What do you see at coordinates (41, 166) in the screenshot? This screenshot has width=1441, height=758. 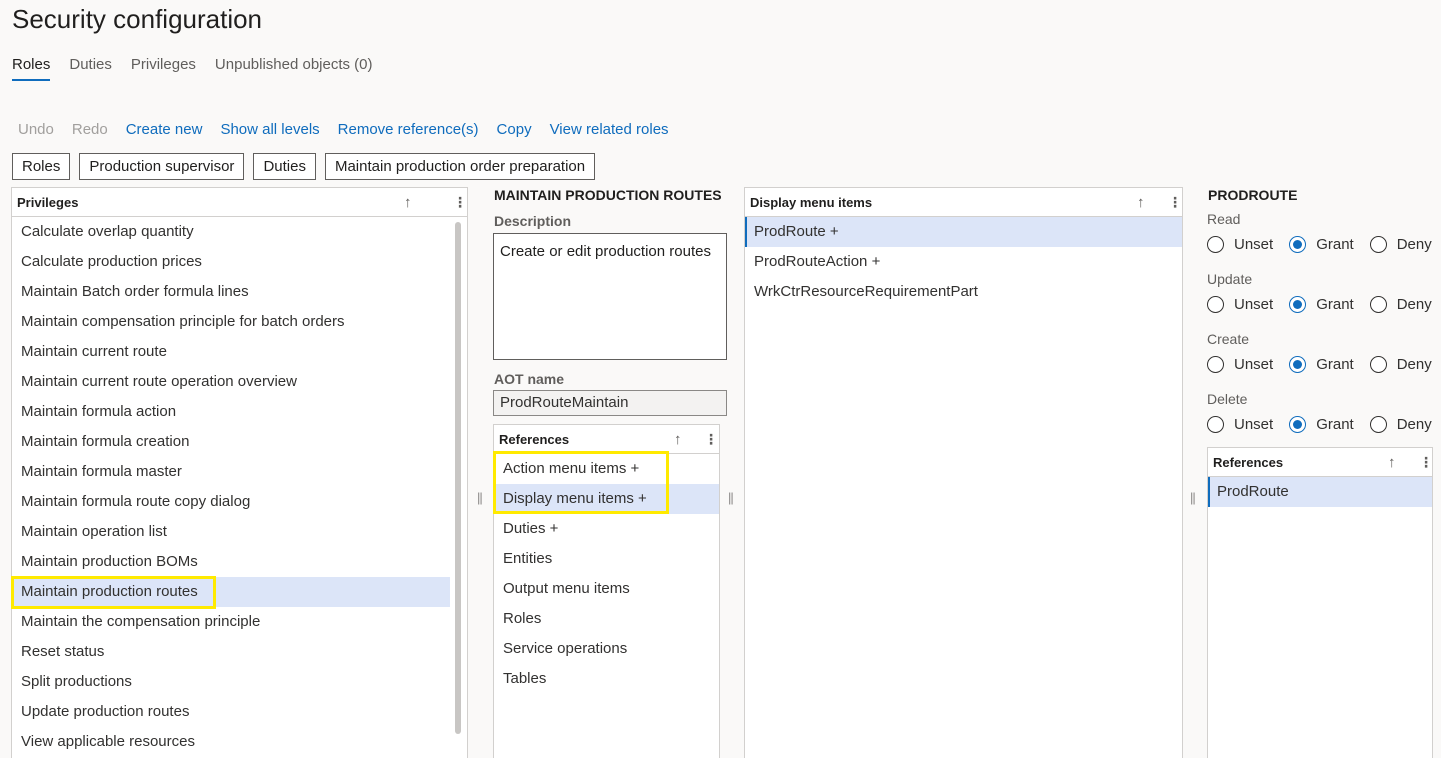 I see `breadcrumb-roles: Roles` at bounding box center [41, 166].